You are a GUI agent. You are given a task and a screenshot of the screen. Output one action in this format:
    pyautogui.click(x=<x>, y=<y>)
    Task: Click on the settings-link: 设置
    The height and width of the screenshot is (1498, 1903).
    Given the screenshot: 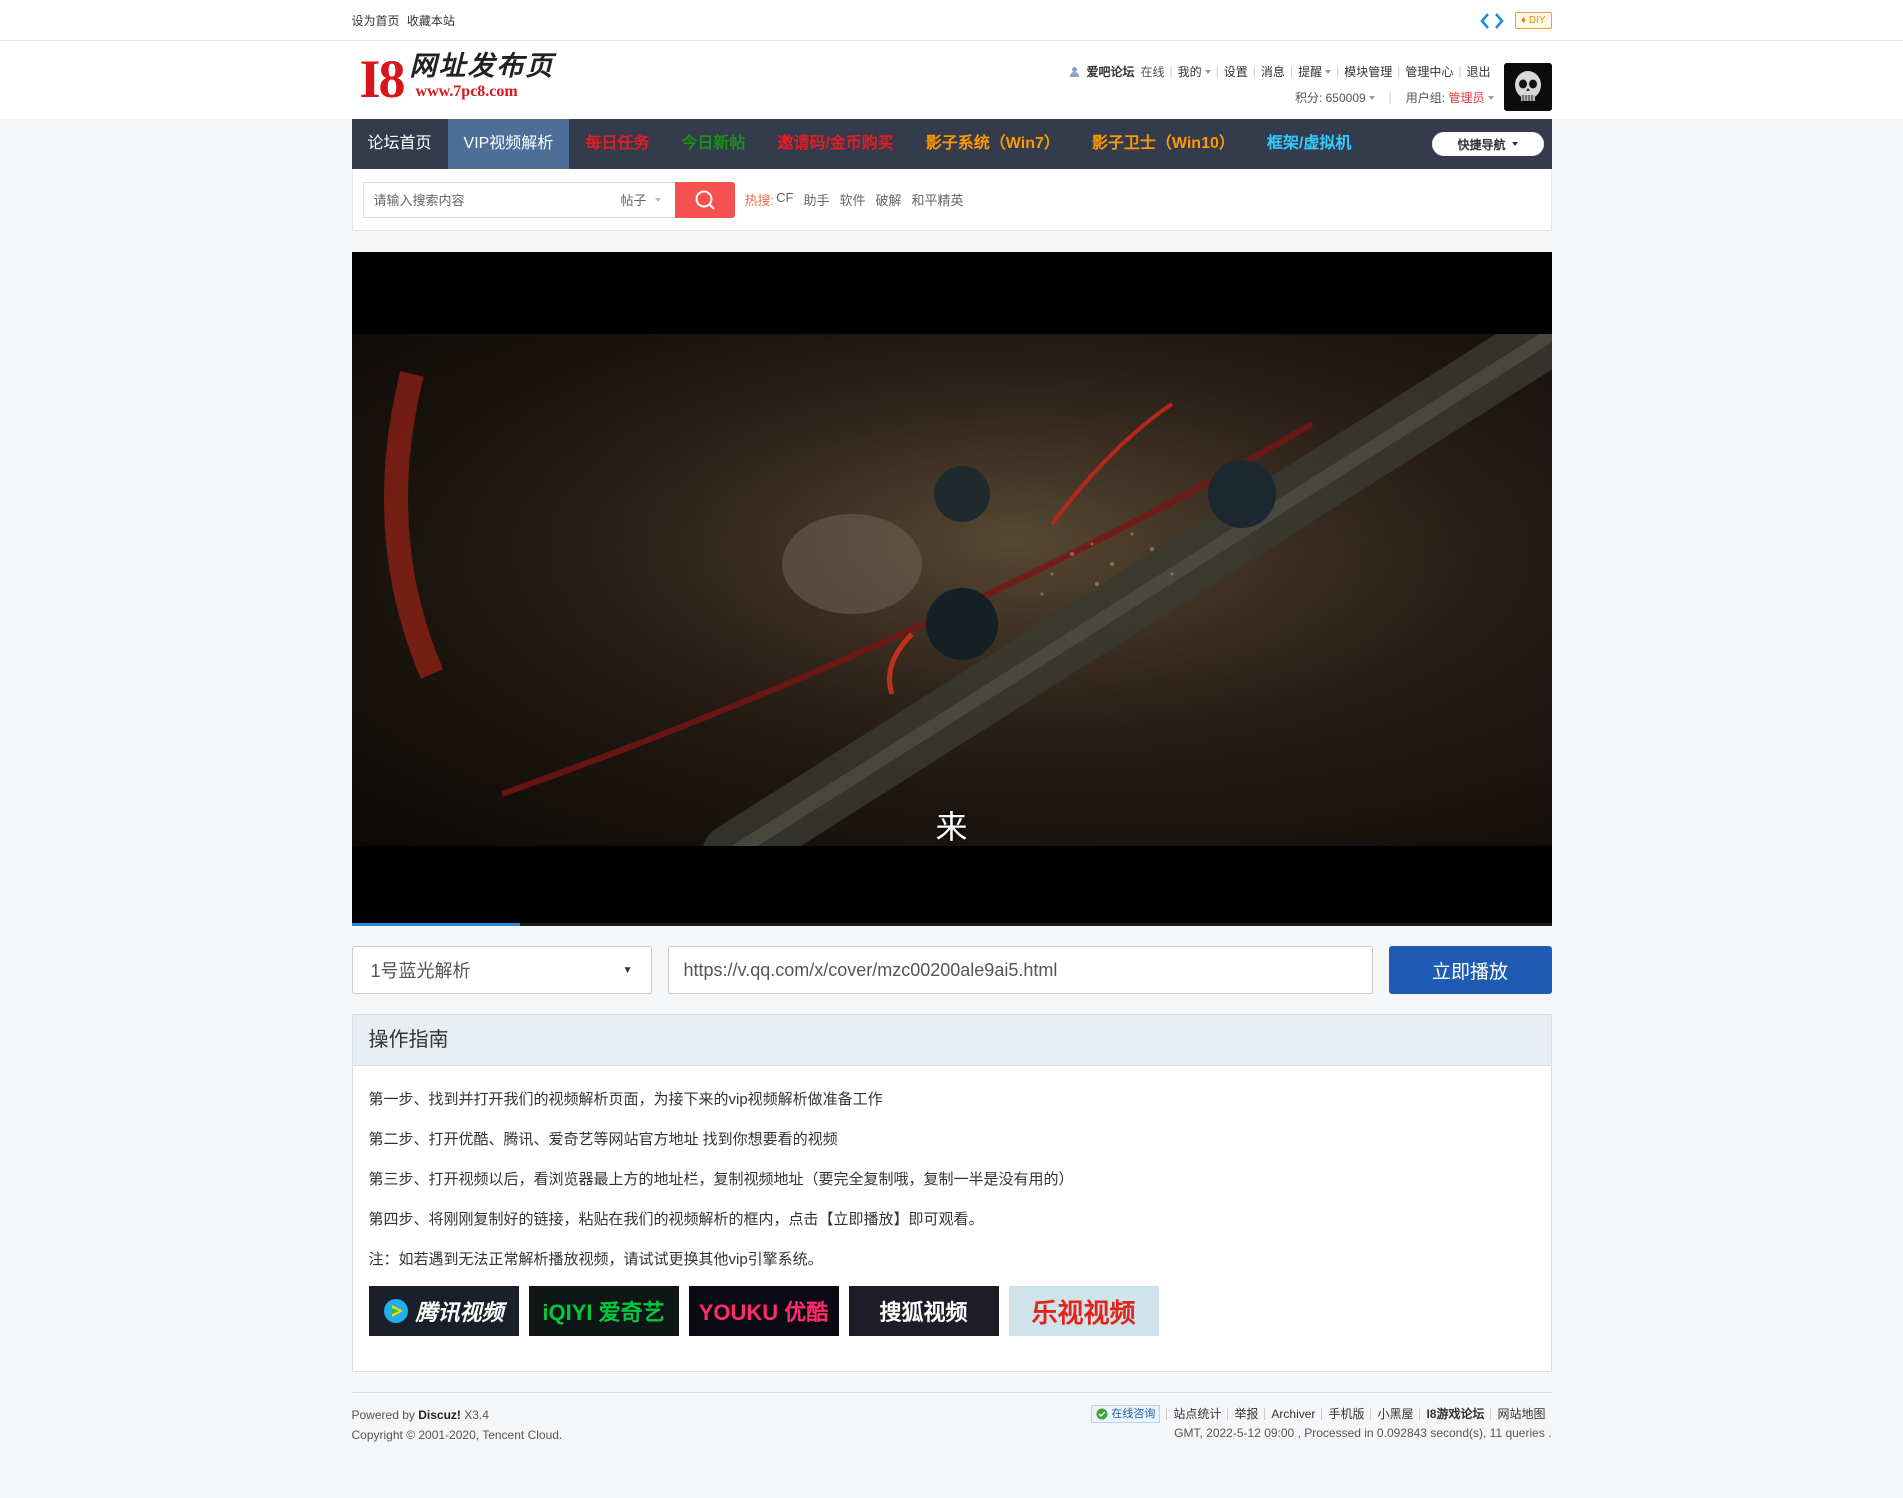 What is the action you would take?
    pyautogui.click(x=1236, y=71)
    